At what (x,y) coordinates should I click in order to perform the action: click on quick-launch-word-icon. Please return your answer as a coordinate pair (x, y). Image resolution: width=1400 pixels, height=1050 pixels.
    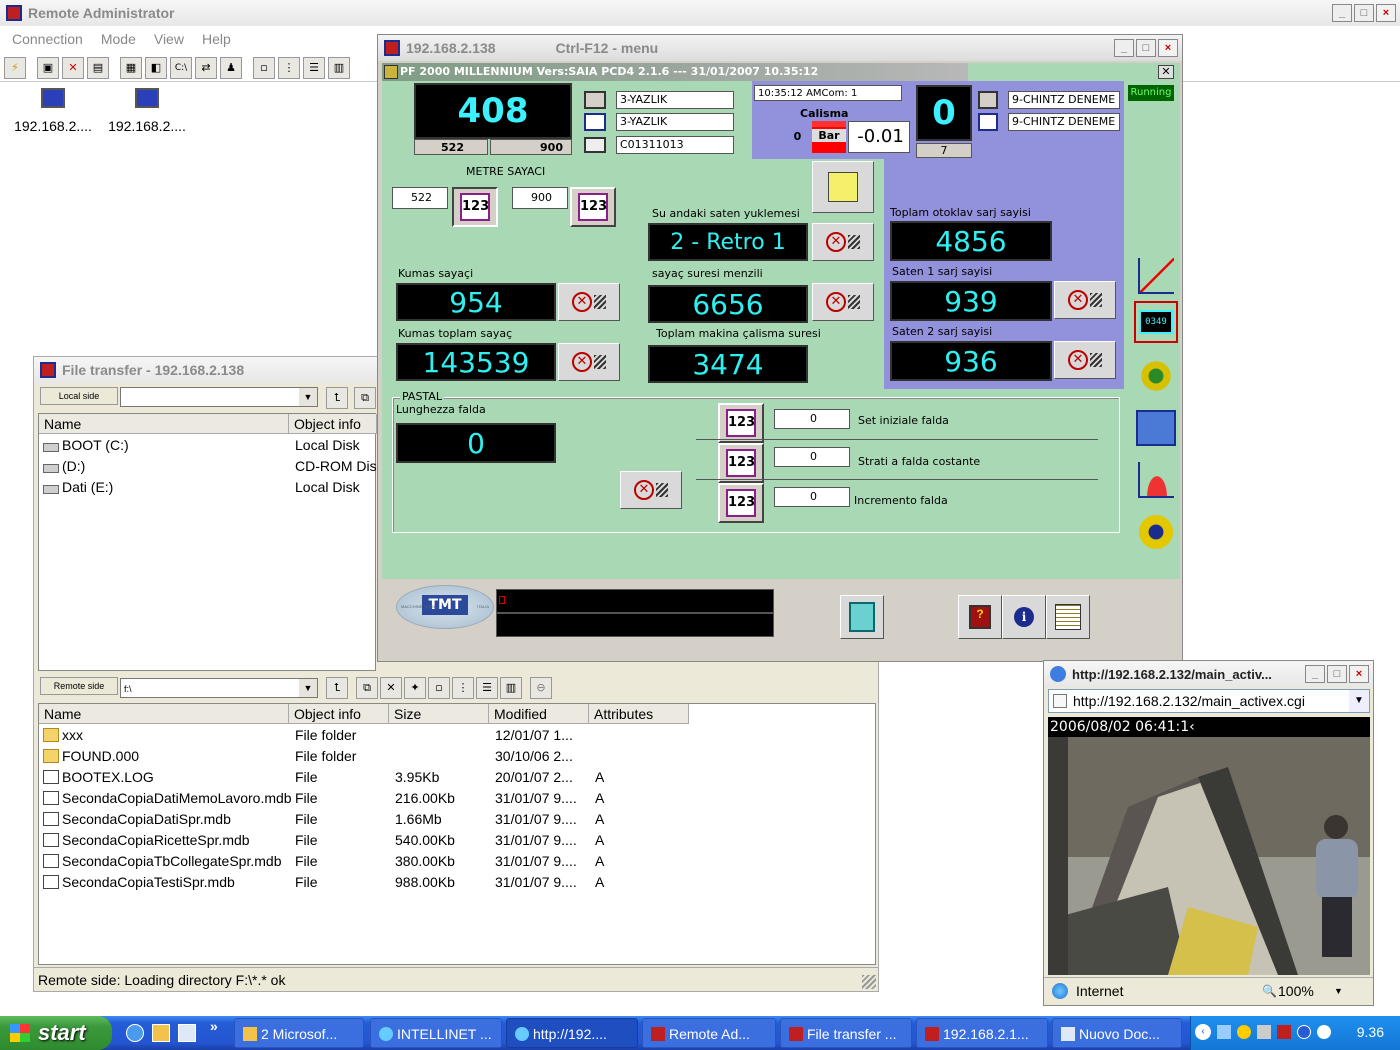
    Looking at the image, I should click on (187, 1033).